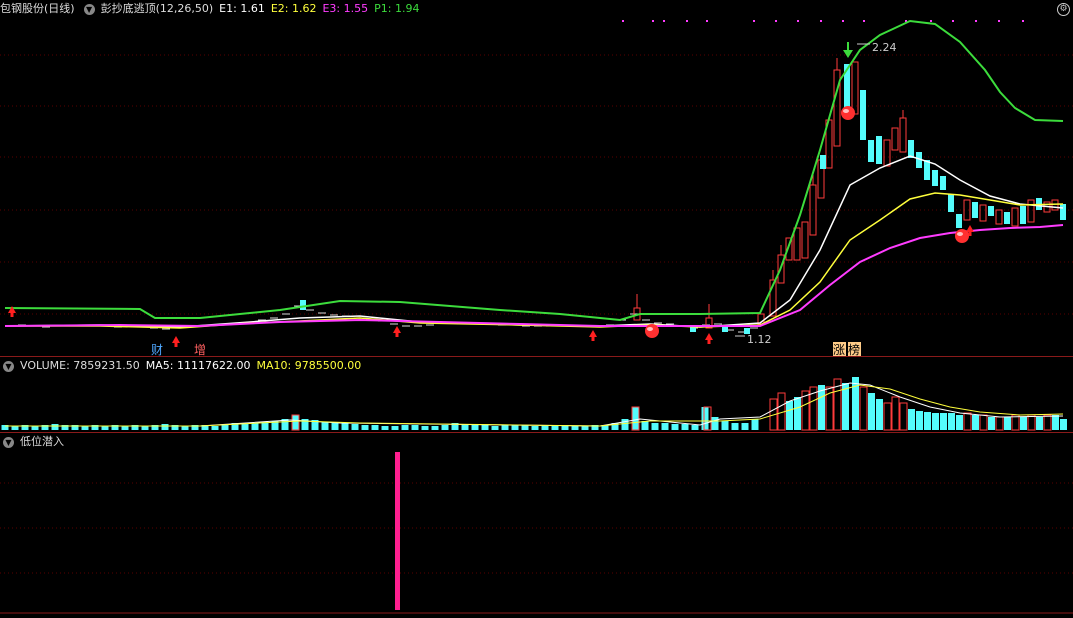  Describe the element at coordinates (943, 146) in the screenshot. I see `candles-rally-down` at that location.